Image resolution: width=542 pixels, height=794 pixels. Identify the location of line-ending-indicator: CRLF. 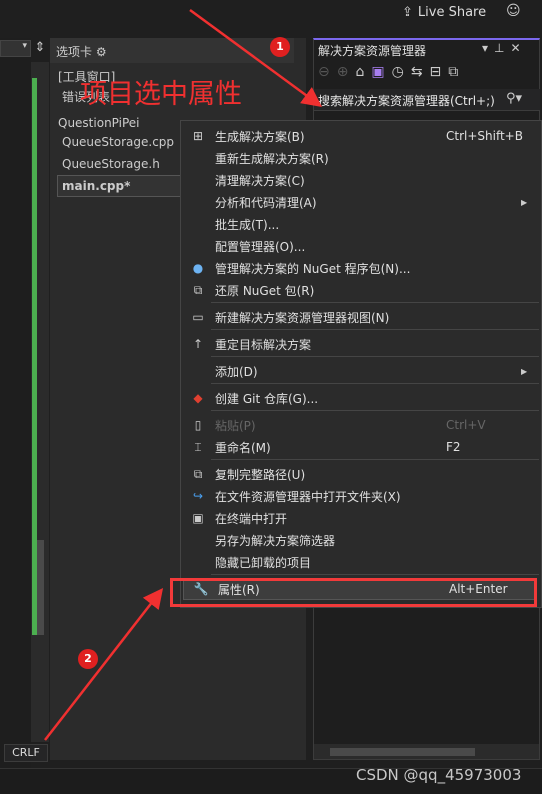
(26, 753).